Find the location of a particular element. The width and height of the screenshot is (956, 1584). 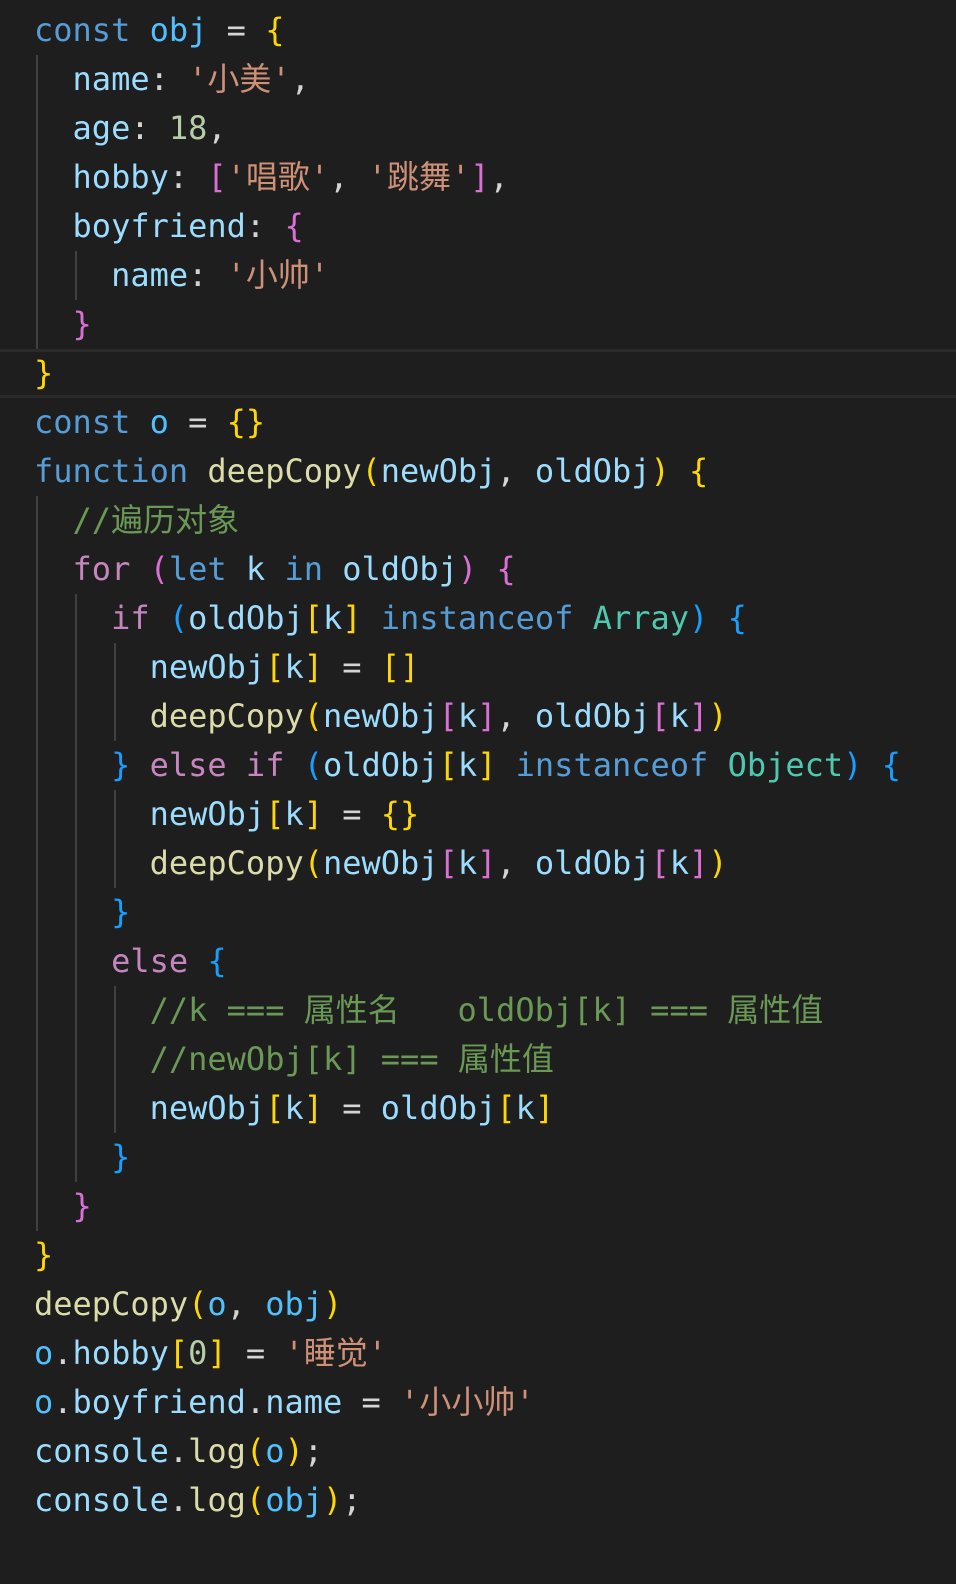

code-line-text: age: 18, is located at coordinates (130, 128).